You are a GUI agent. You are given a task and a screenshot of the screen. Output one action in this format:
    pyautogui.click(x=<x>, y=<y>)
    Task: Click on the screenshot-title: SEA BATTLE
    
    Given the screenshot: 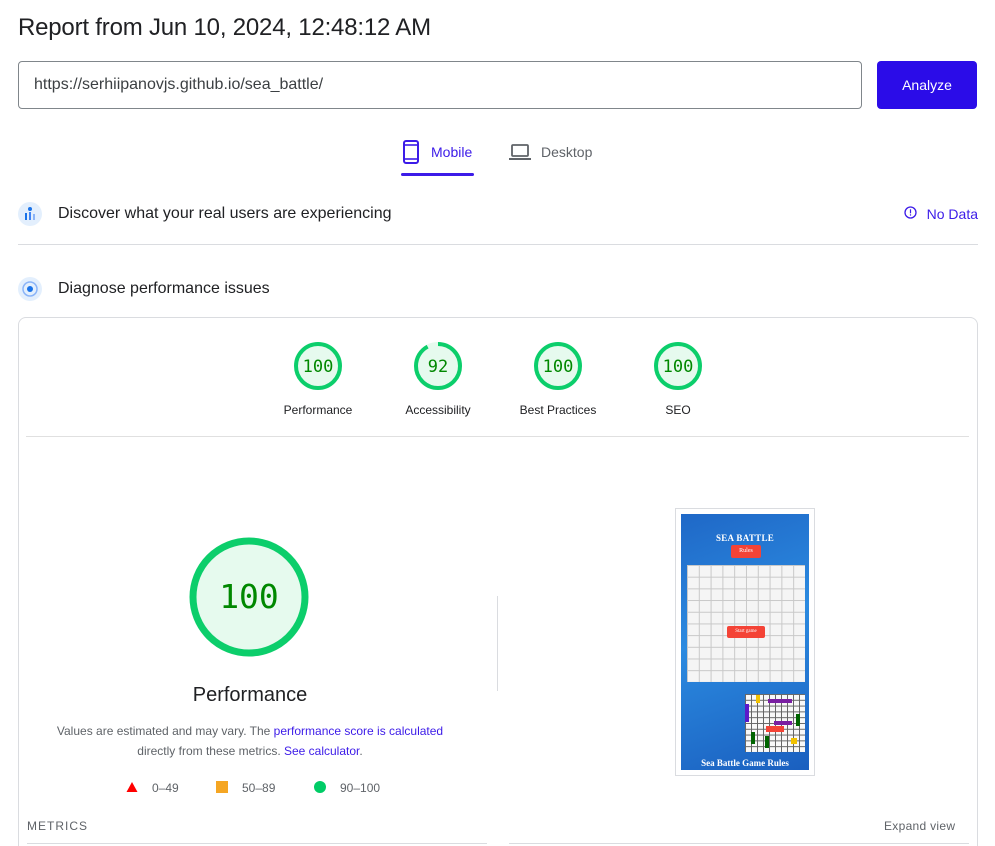 What is the action you would take?
    pyautogui.click(x=745, y=538)
    